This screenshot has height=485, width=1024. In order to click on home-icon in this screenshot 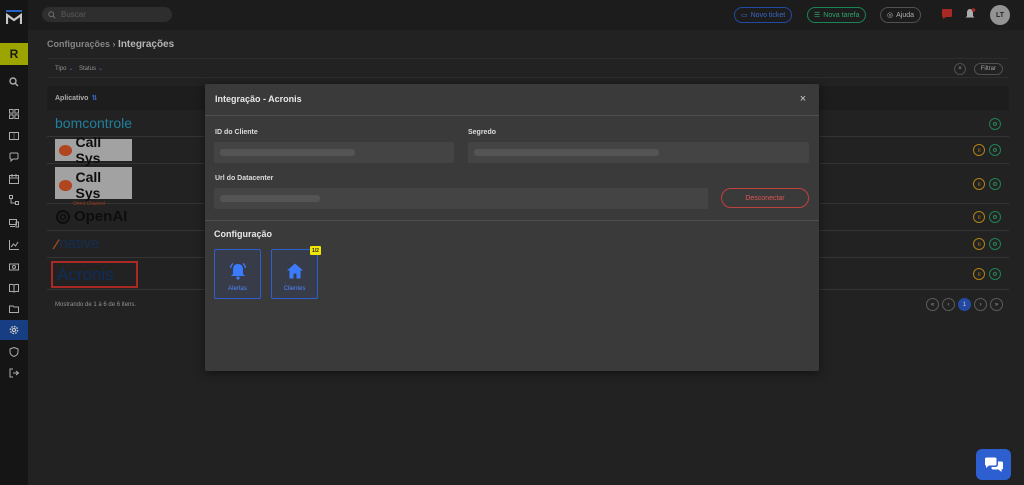, I will do `click(294, 271)`.